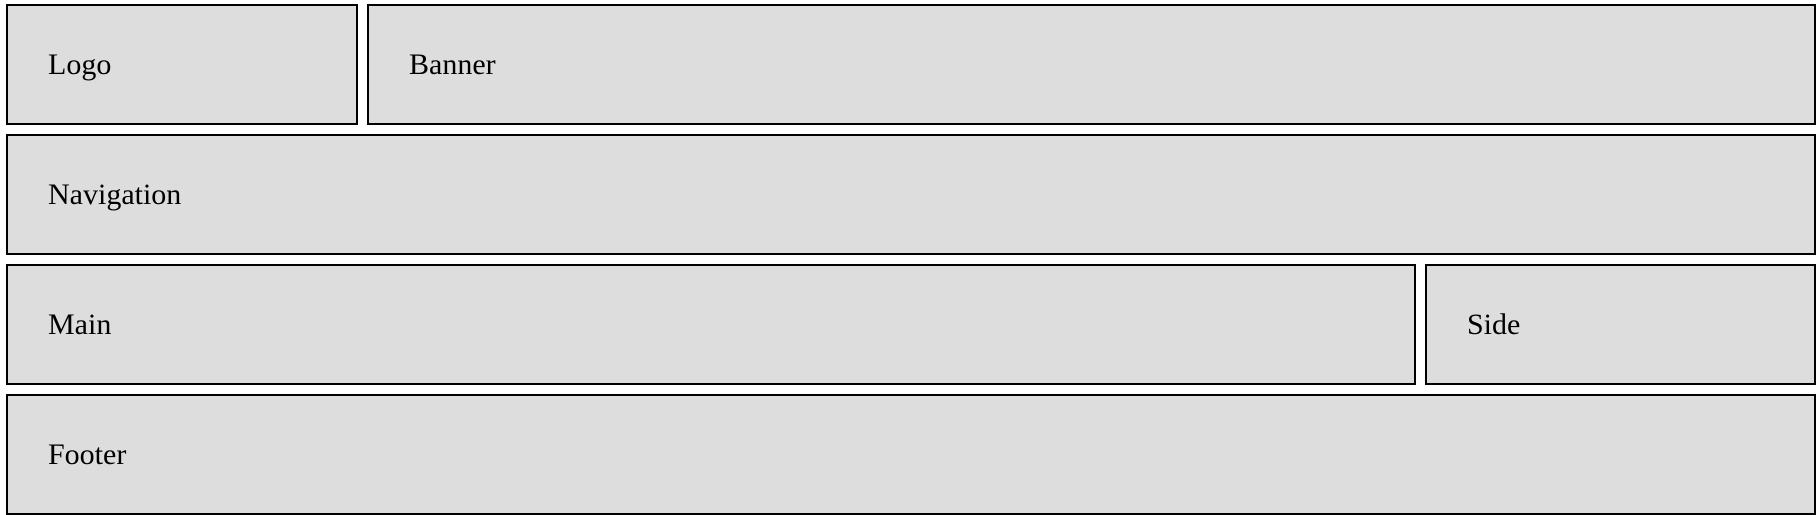 The image size is (1820, 515). I want to click on main-label: Main, so click(80, 324).